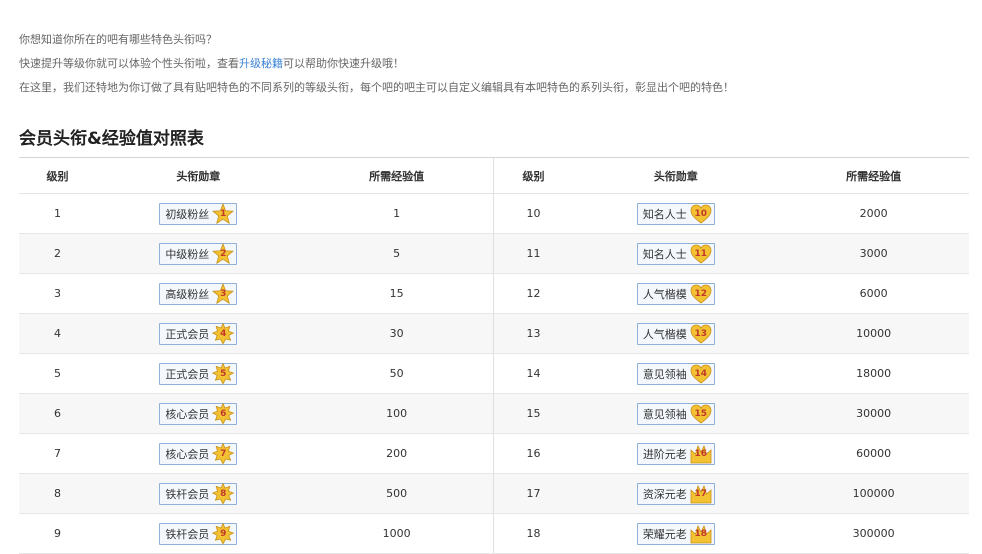  I want to click on header-level: 级别, so click(57, 176).